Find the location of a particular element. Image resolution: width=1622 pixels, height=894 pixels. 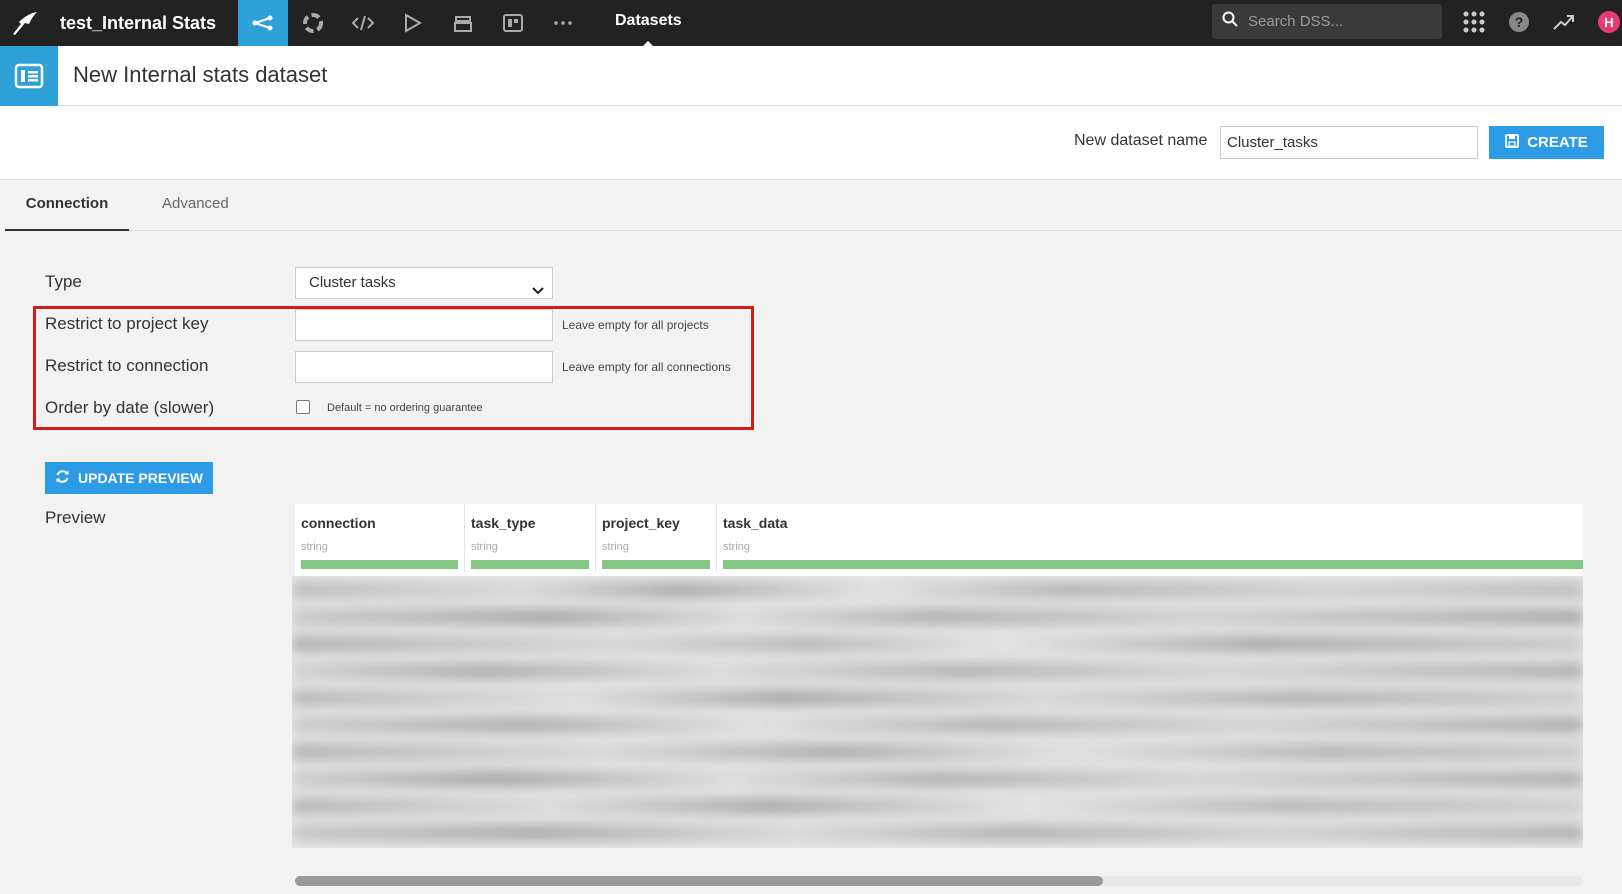

horizontal-scrollbar is located at coordinates (939, 881).